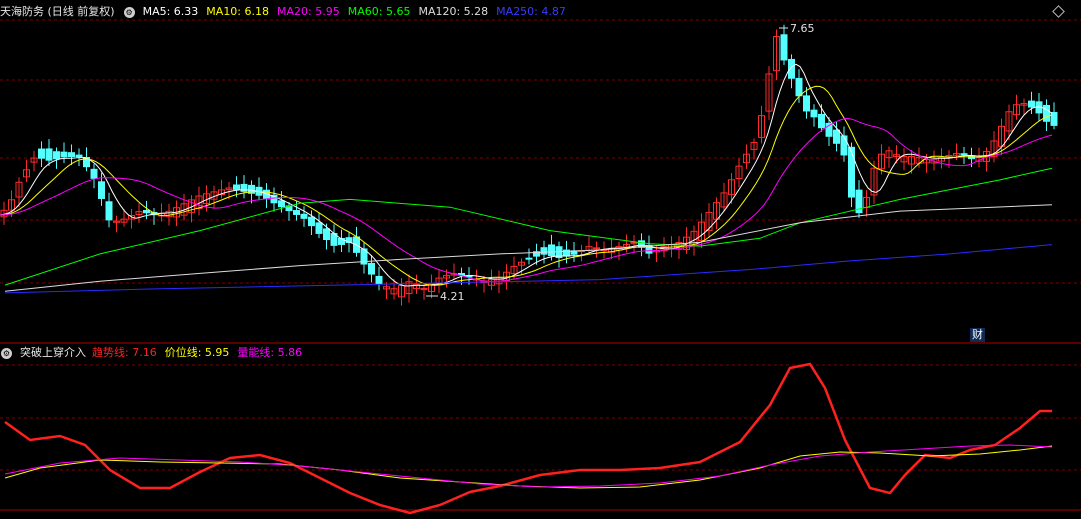 The width and height of the screenshot is (1081, 519). I want to click on indicator-header: ⚙ 突破上穿介入 趋势线: 7.16 价位线: 5.95 量能线: 5.86, so click(155, 353).